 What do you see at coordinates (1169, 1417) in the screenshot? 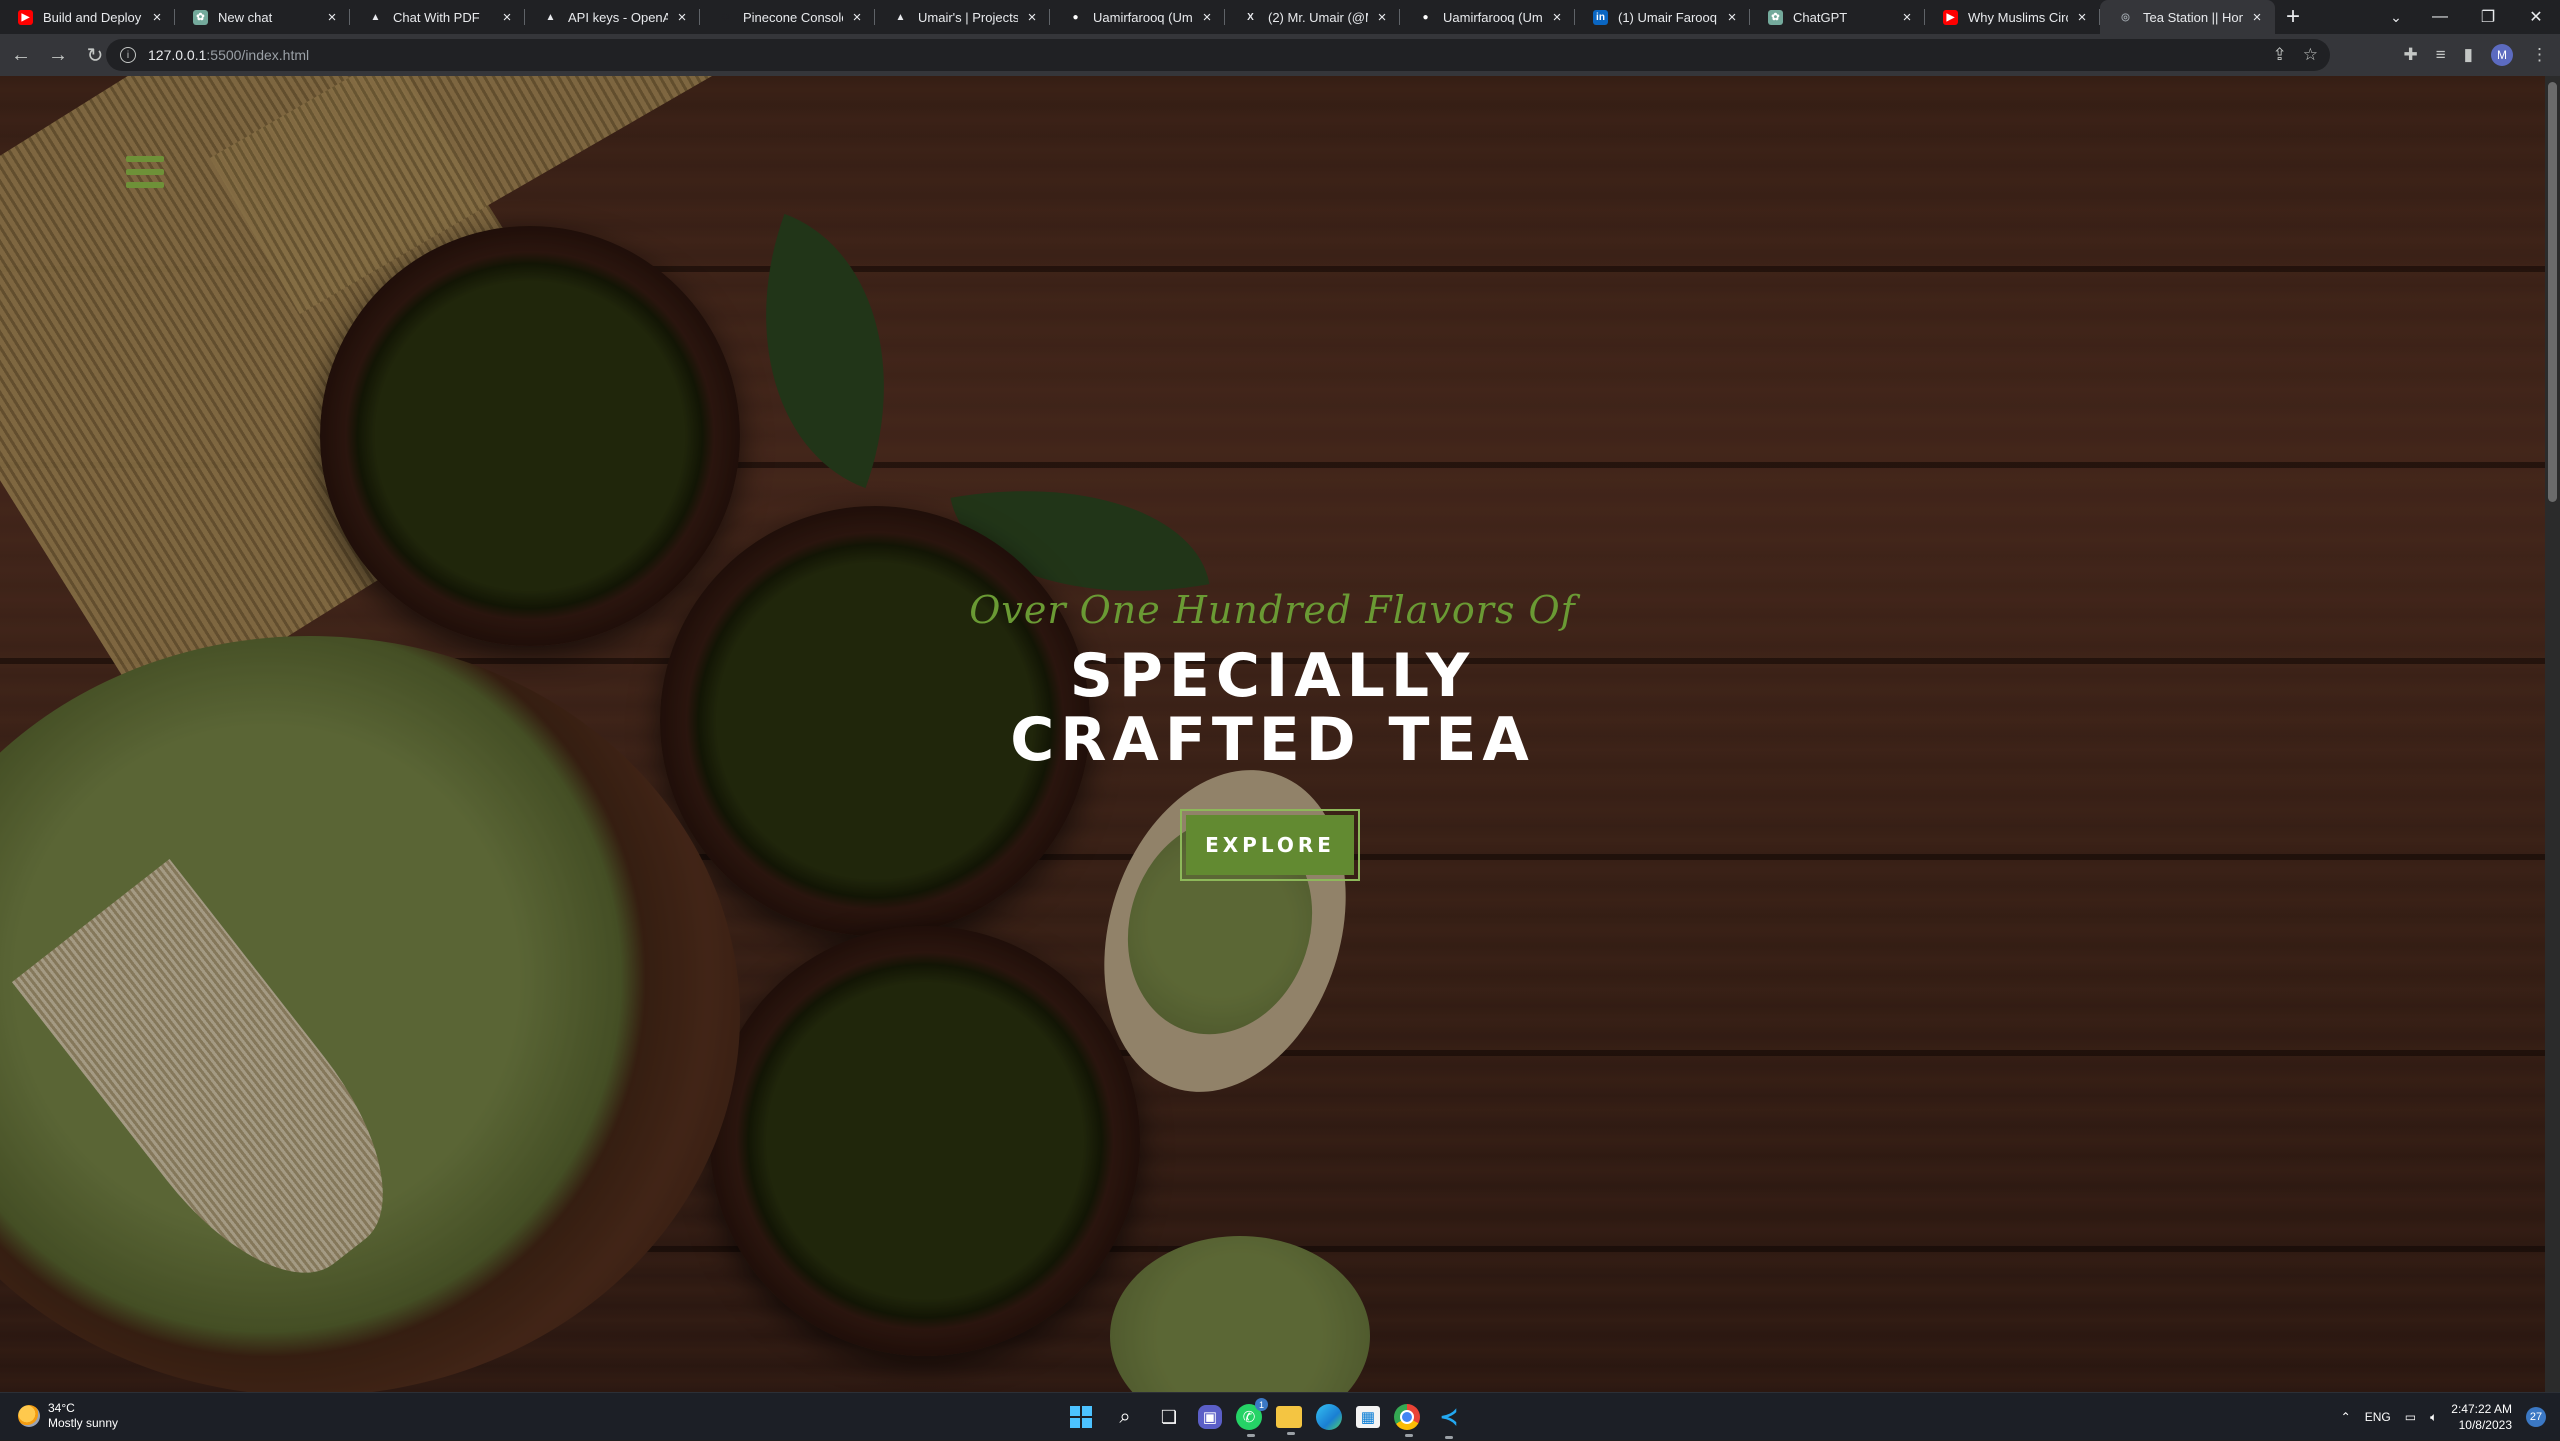
I see `task-view-icon: ❏` at bounding box center [1169, 1417].